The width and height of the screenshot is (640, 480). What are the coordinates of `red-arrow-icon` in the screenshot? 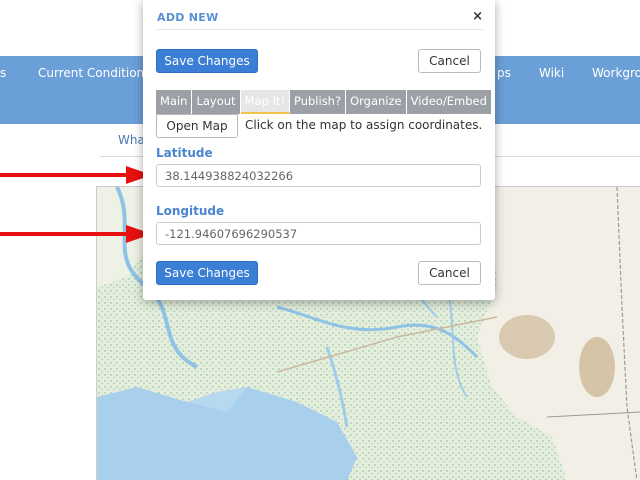 It's located at (76, 175).